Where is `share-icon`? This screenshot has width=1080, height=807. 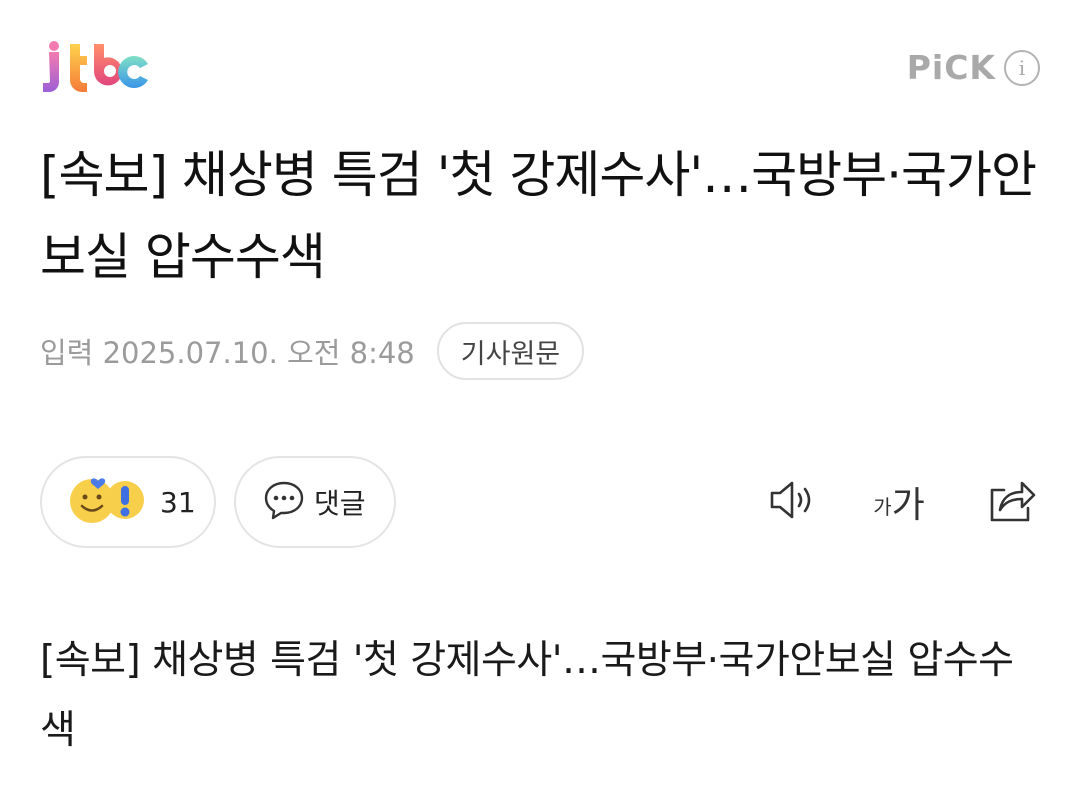 share-icon is located at coordinates (1011, 502).